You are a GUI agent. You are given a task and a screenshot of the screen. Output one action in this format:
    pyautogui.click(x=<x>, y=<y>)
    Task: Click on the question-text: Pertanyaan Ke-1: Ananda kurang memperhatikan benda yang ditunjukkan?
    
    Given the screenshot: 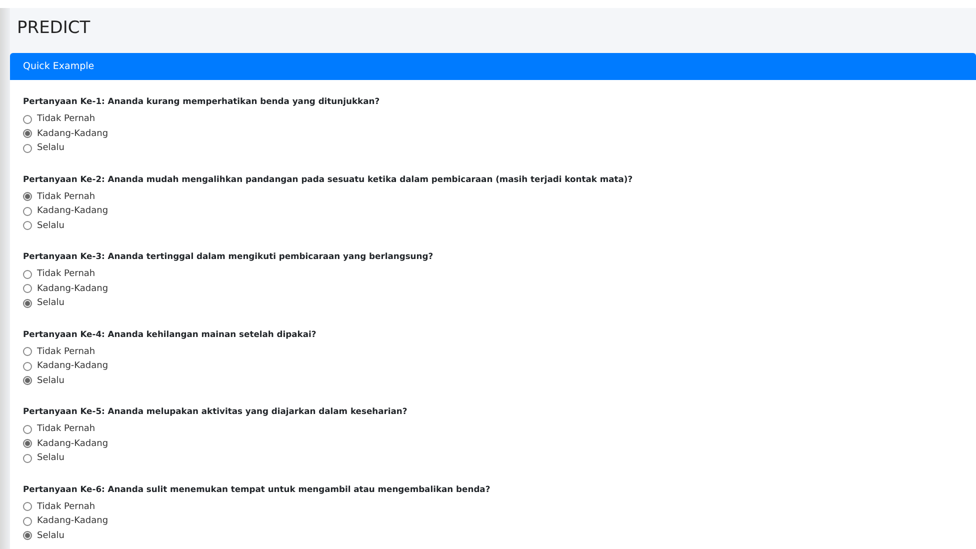 What is the action you would take?
    pyautogui.click(x=202, y=101)
    